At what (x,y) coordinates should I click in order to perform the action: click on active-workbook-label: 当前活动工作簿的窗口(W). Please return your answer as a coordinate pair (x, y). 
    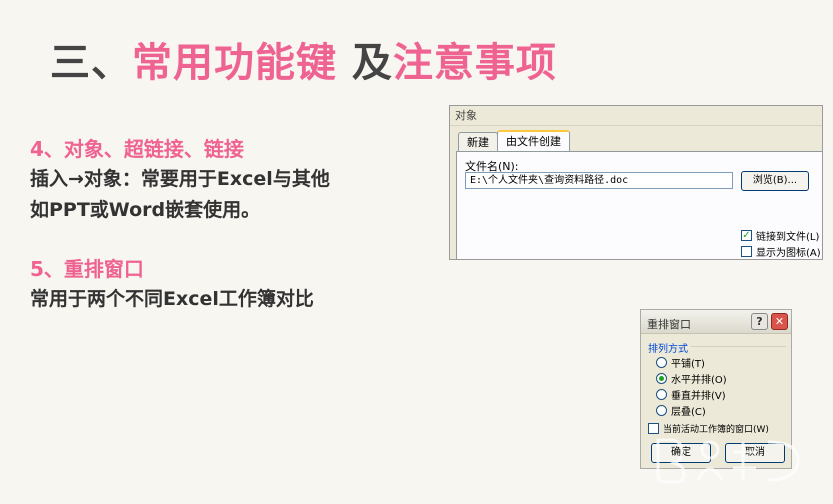
    Looking at the image, I should click on (716, 430).